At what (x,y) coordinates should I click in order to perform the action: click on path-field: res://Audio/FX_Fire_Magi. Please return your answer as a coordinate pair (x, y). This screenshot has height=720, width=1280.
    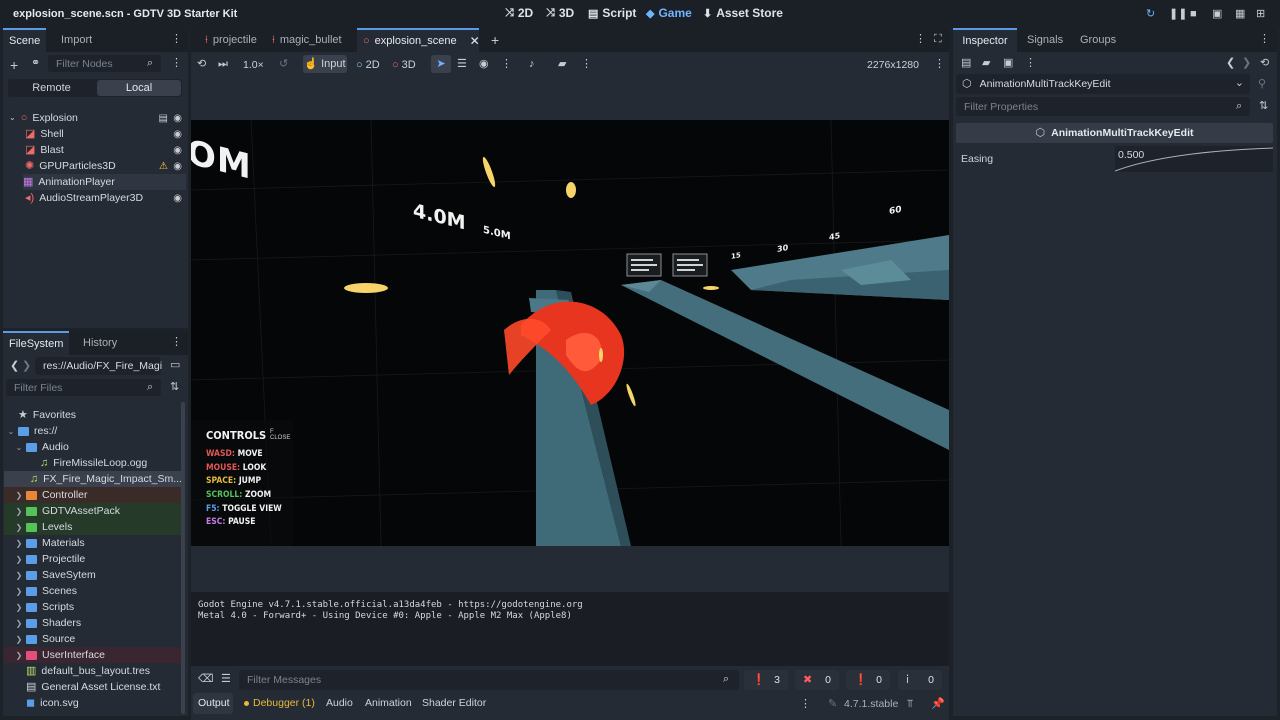
    Looking at the image, I should click on (98, 366).